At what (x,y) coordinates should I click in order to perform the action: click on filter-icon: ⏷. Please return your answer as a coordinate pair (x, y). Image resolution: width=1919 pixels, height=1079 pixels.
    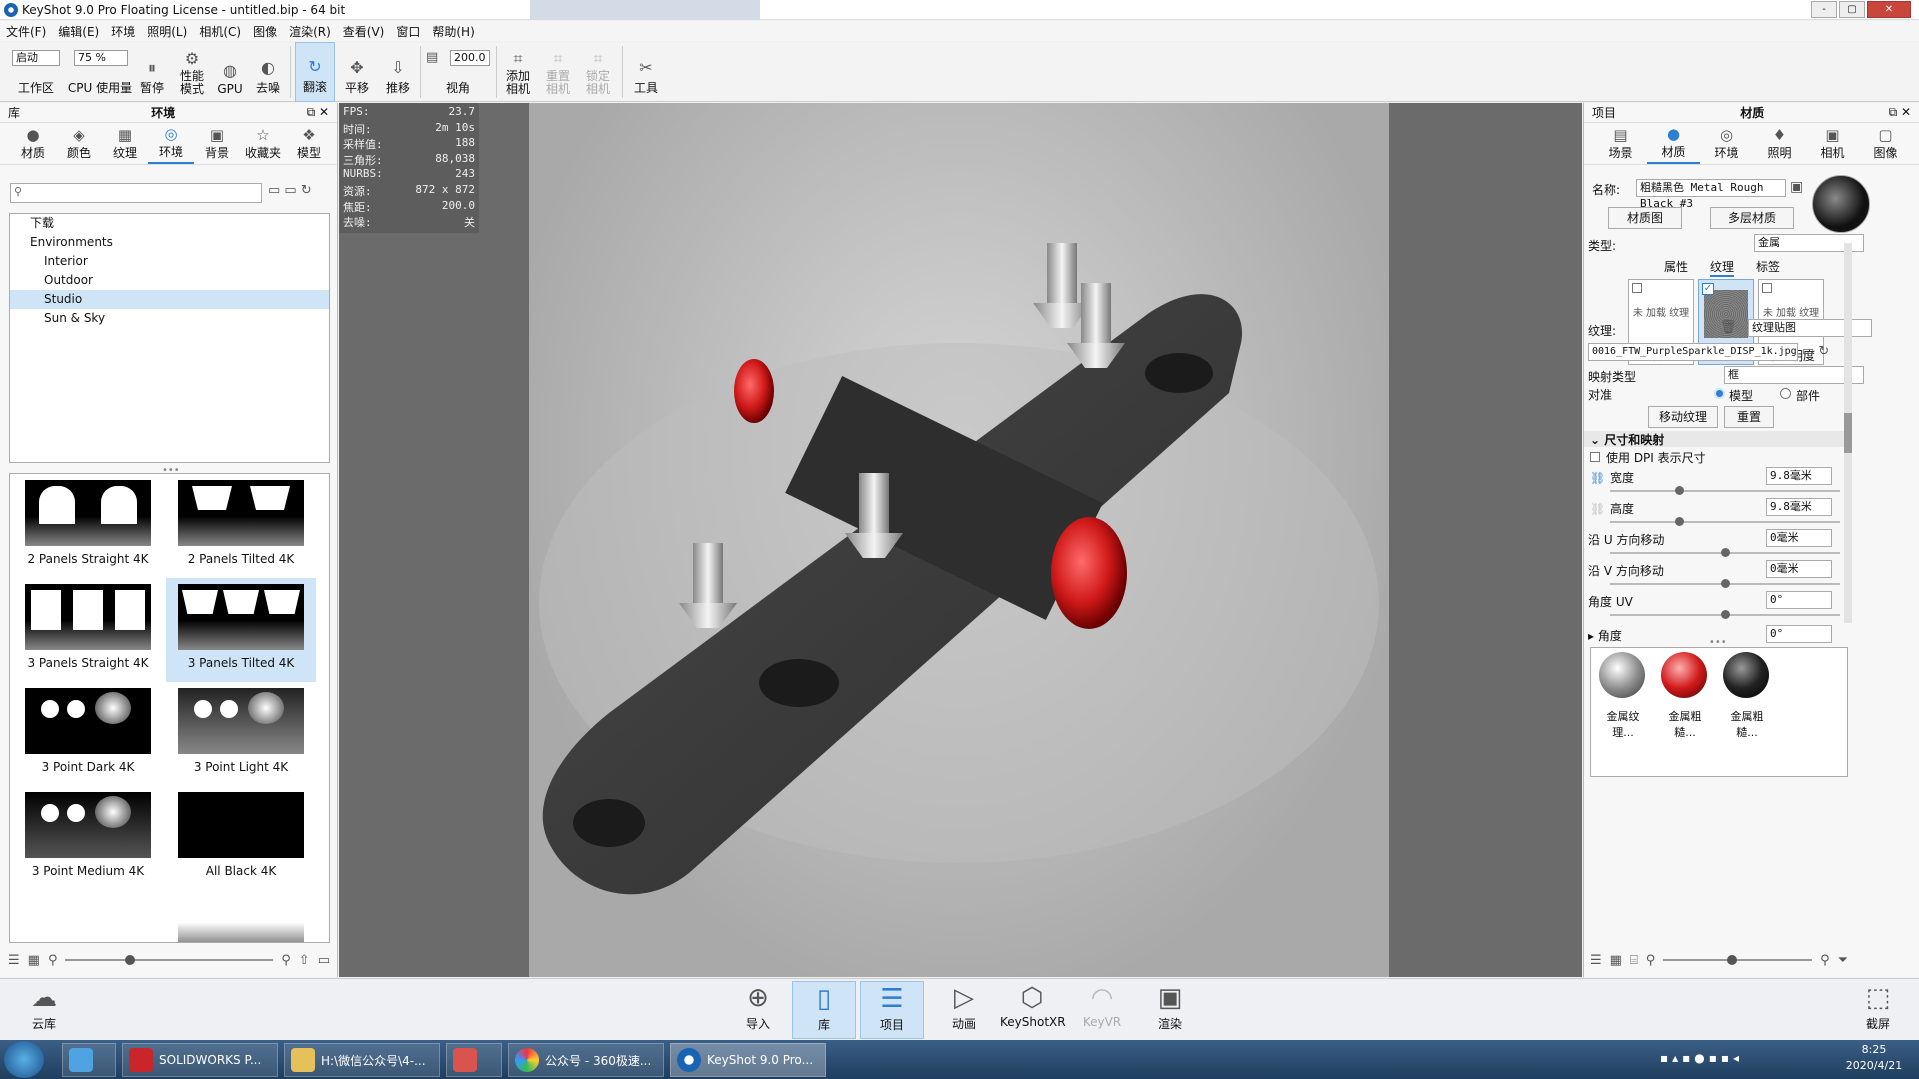
    Looking at the image, I should click on (1843, 960).